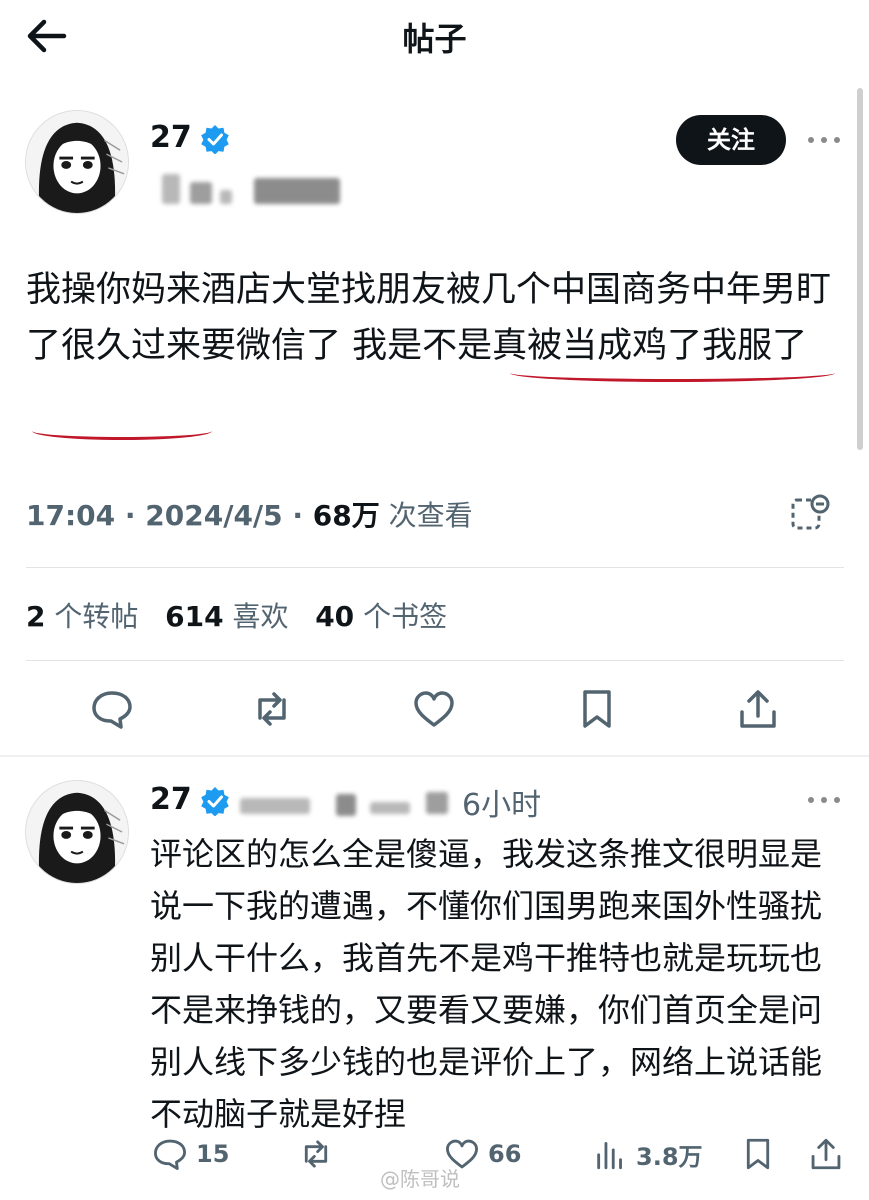  Describe the element at coordinates (35, 616) in the screenshot. I see `reposts-count: 2` at that location.